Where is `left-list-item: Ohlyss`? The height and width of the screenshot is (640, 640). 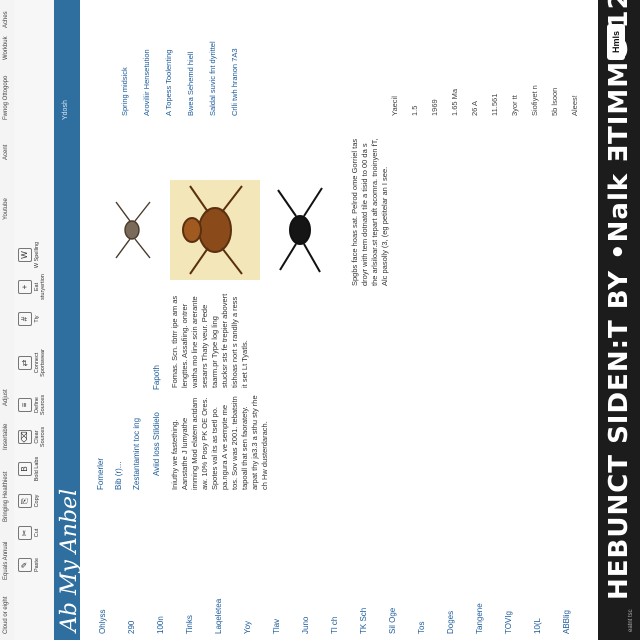
left-list-item: Ohlyss is located at coordinates (102, 622).